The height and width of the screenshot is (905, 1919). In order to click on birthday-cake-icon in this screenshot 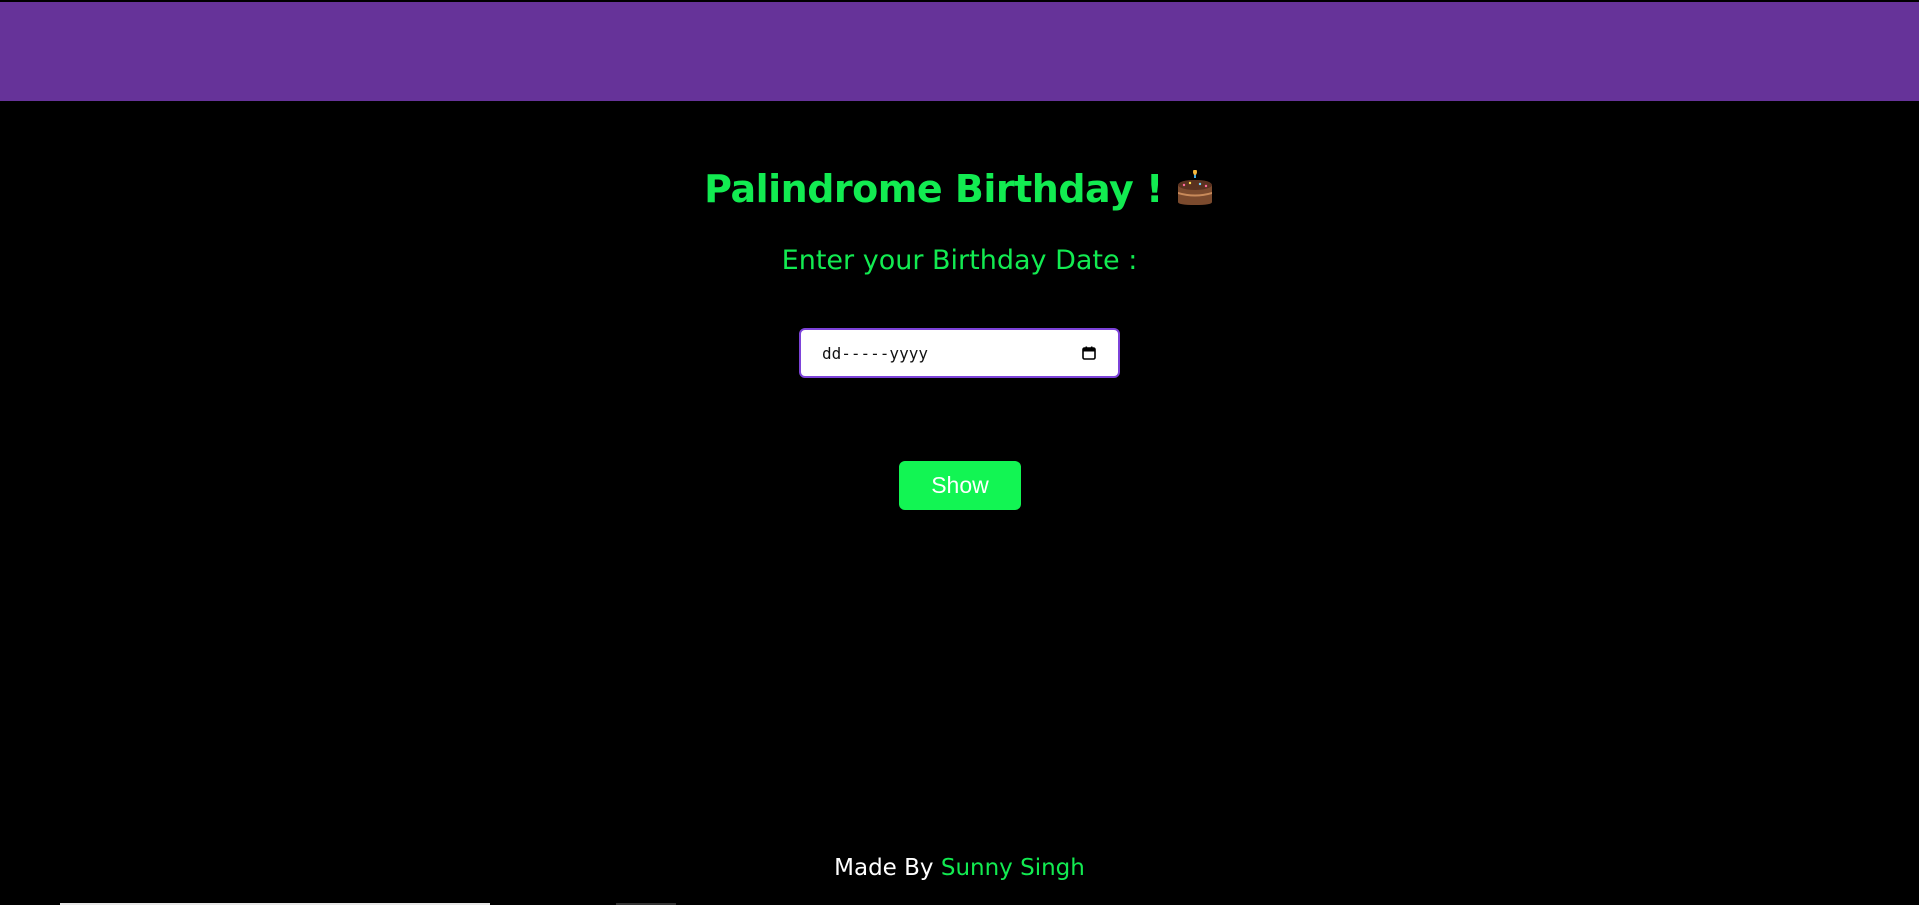, I will do `click(1195, 187)`.